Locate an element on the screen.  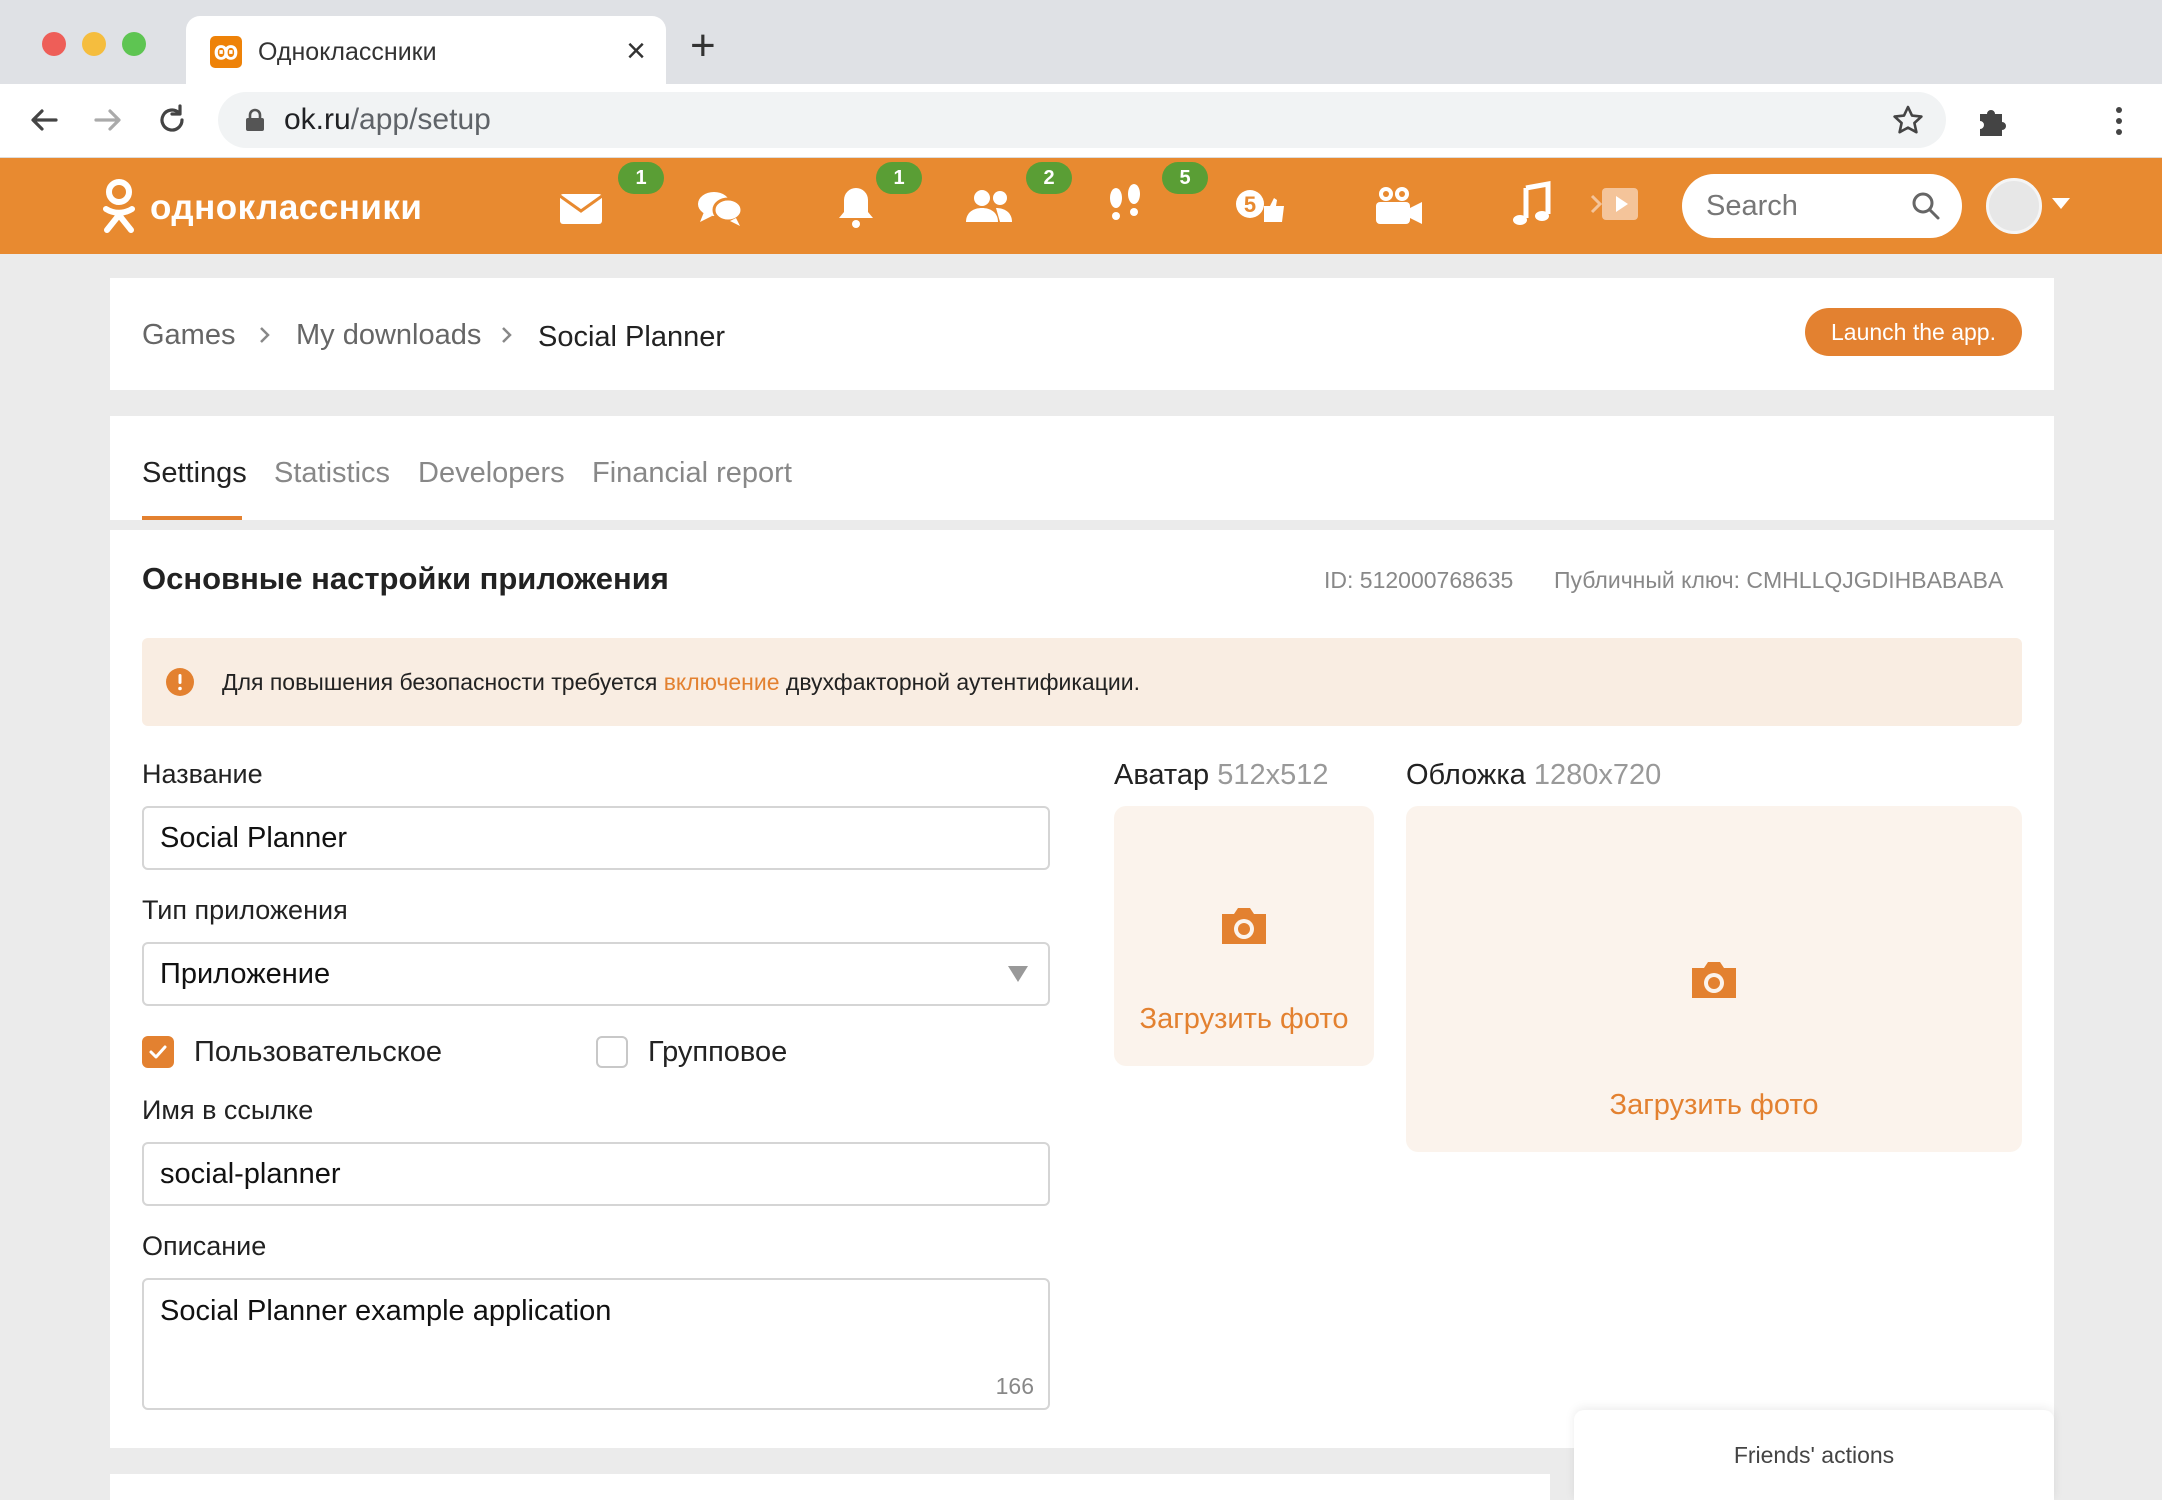
guests-footprints-icon is located at coordinates (1126, 206).